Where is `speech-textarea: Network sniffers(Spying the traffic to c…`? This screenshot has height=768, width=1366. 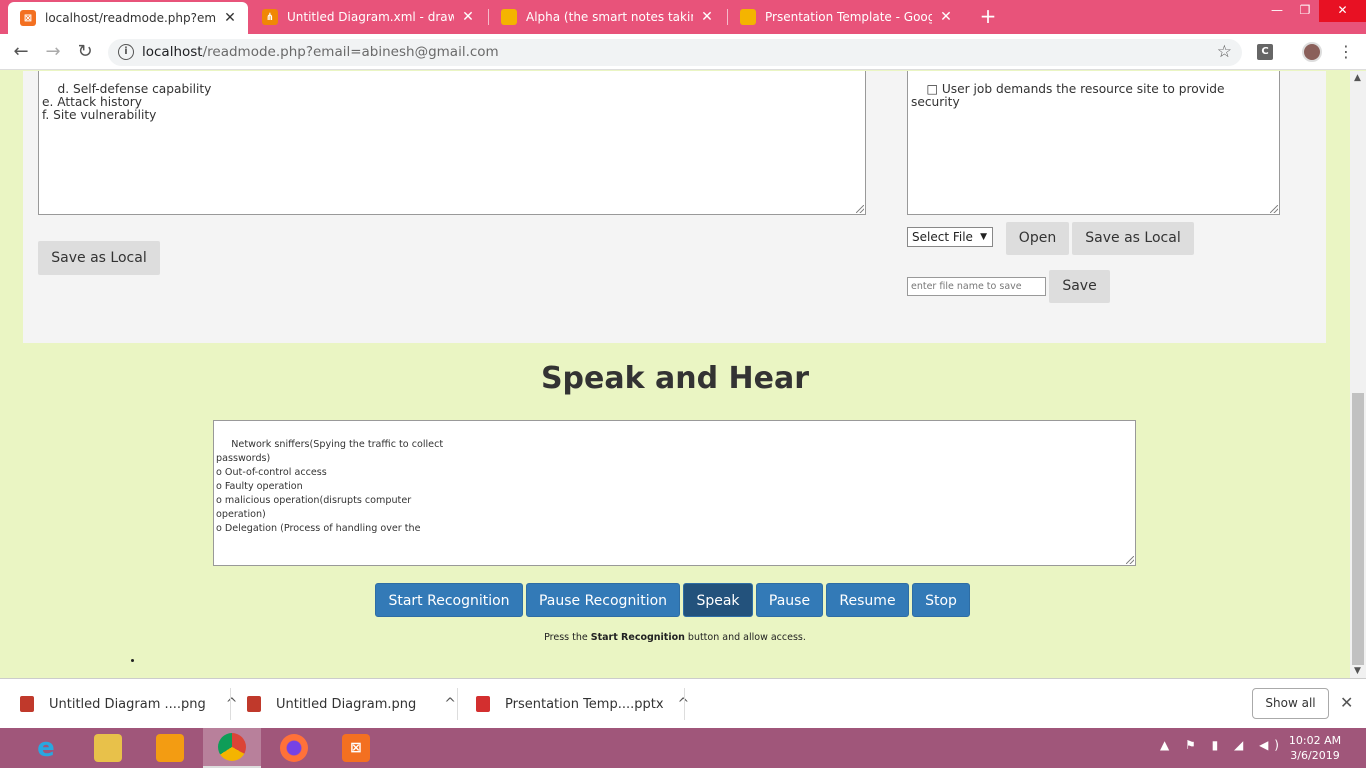 speech-textarea: Network sniffers(Spying the traffic to c… is located at coordinates (674, 493).